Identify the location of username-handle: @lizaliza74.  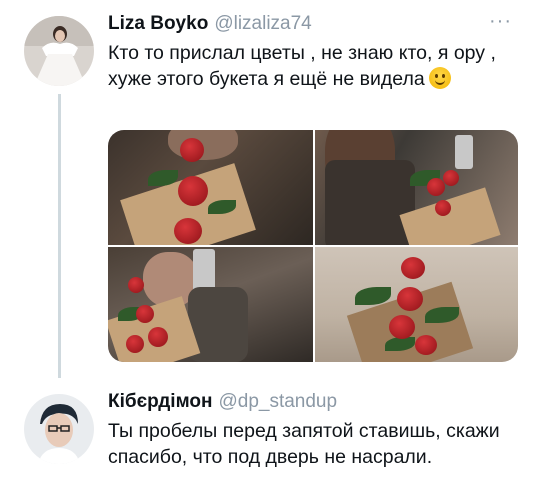
(262, 23).